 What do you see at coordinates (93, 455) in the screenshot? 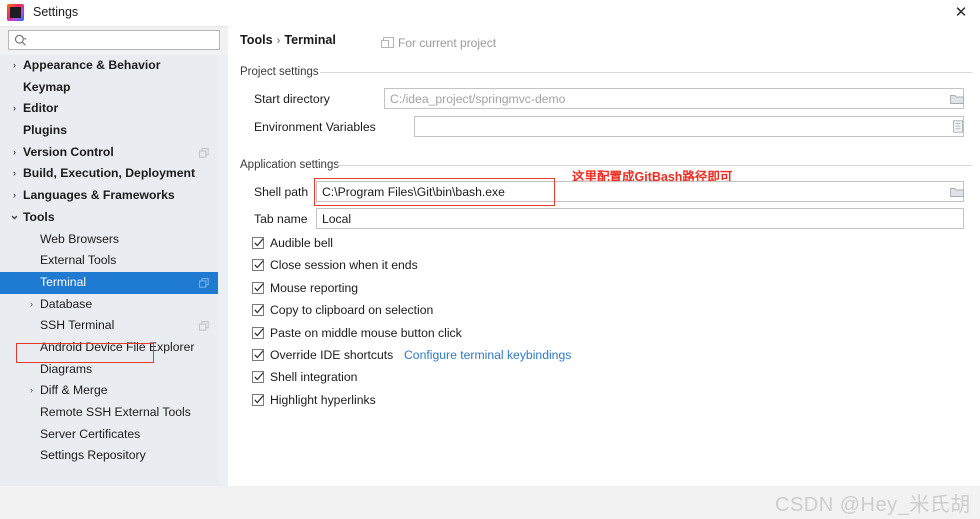
I see `sidebar-item-label: Settings Repository` at bounding box center [93, 455].